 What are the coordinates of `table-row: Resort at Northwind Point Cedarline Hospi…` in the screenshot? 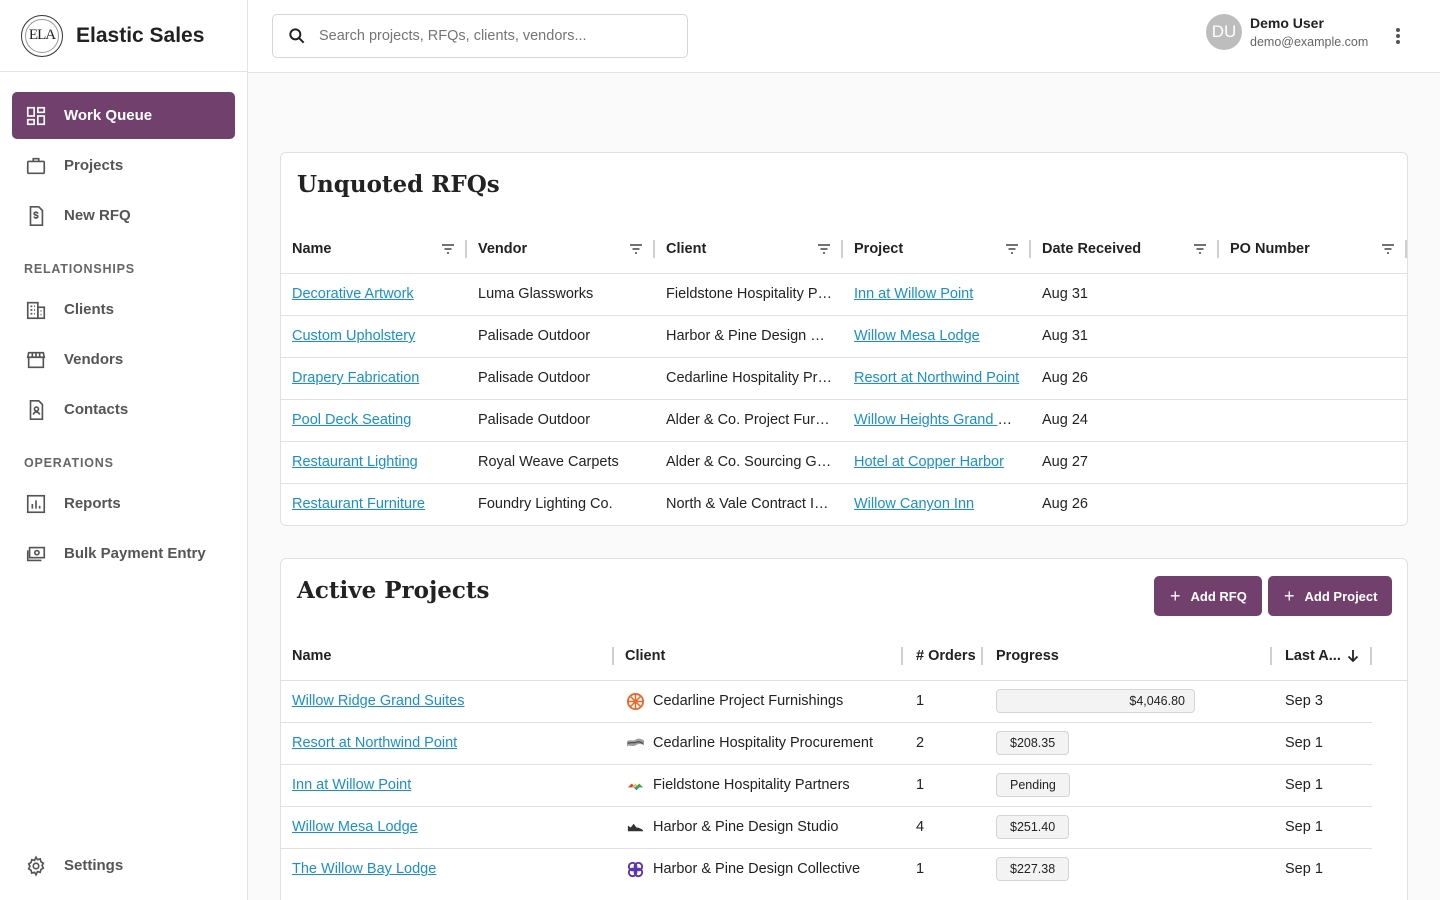 It's located at (844, 743).